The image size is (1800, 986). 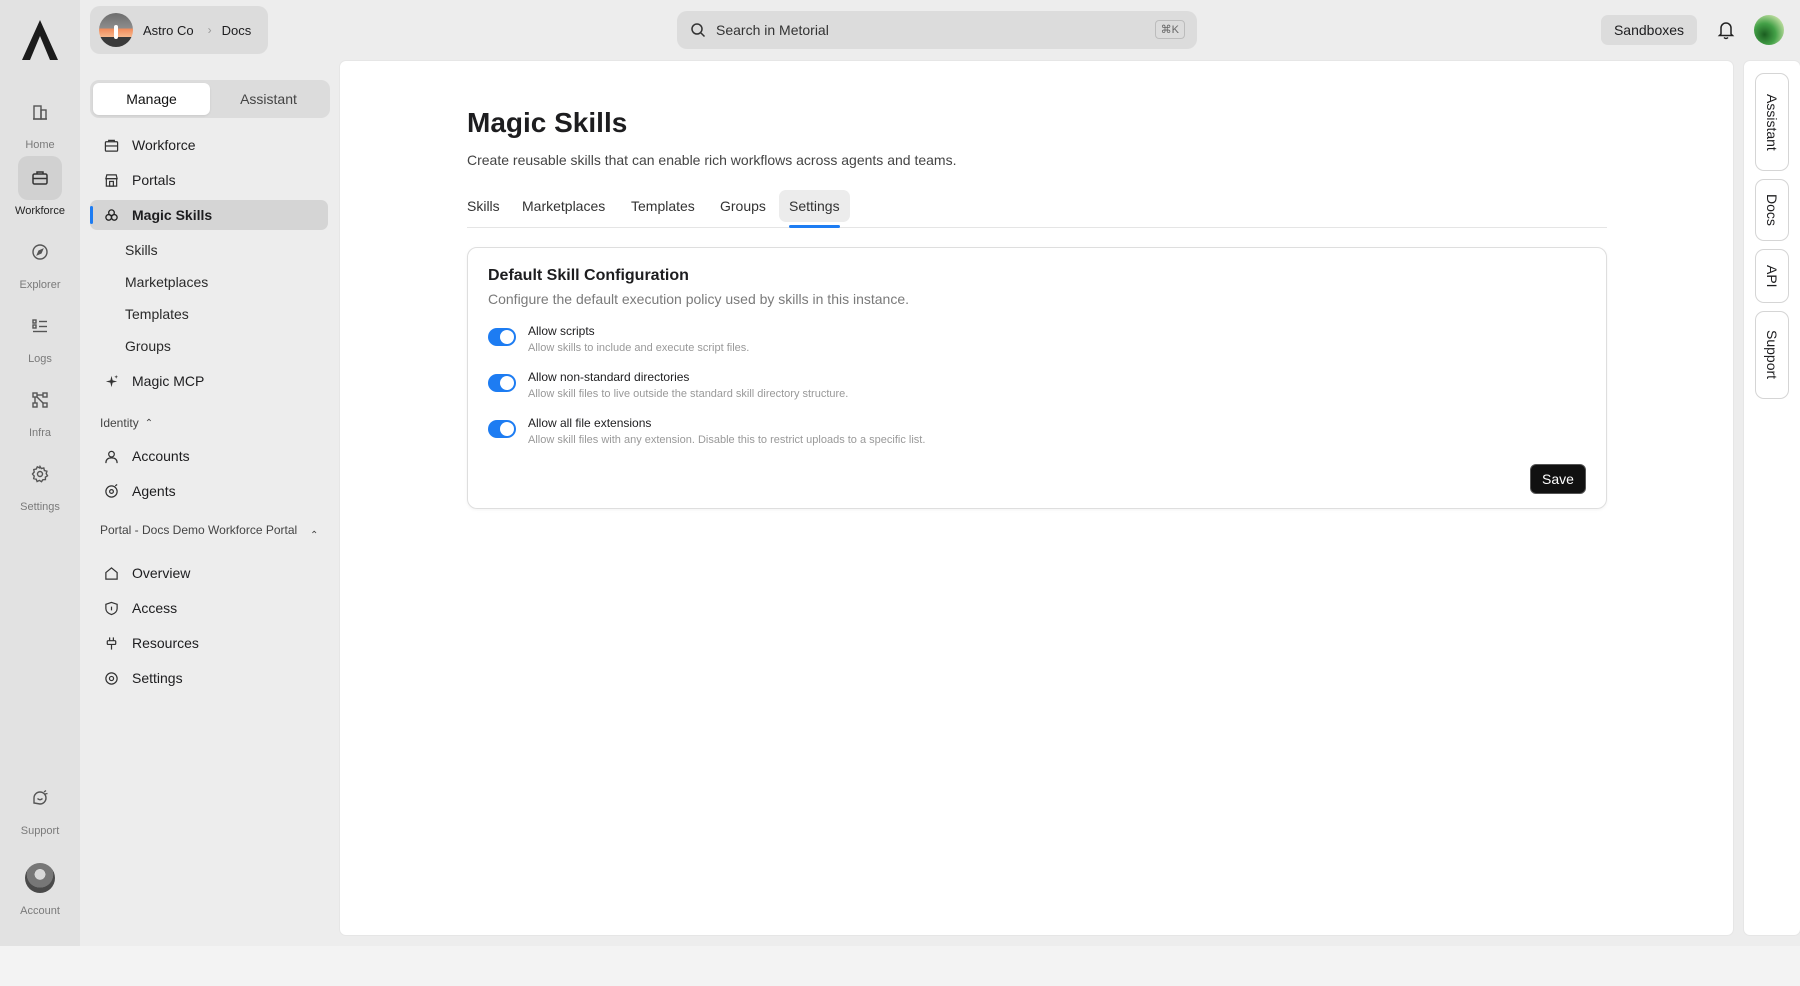 I want to click on store-icon, so click(x=111, y=180).